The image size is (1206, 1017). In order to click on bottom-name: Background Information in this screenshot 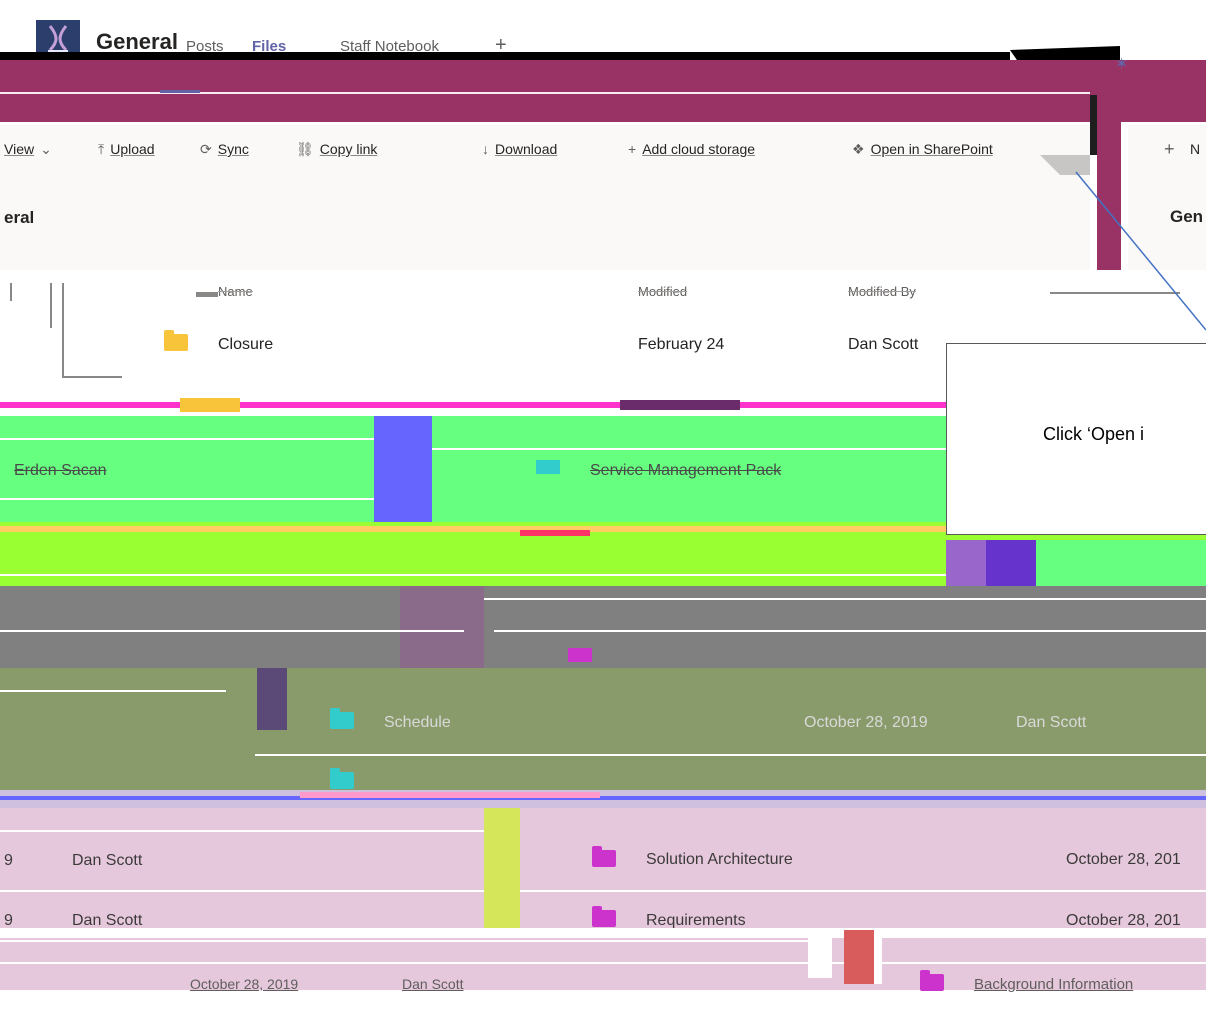, I will do `click(1053, 984)`.